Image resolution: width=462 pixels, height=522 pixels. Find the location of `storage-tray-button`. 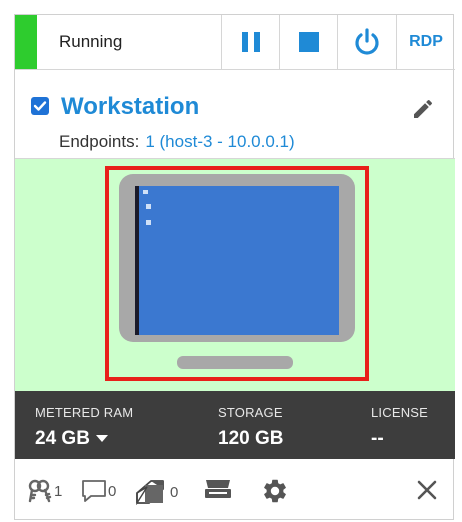

storage-tray-button is located at coordinates (218, 489).